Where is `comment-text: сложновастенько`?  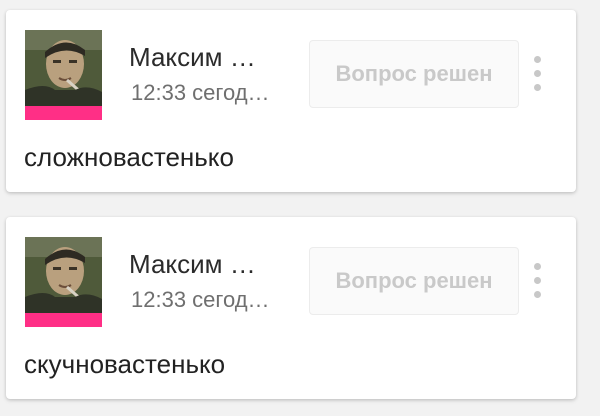
comment-text: сложновастенько is located at coordinates (129, 157).